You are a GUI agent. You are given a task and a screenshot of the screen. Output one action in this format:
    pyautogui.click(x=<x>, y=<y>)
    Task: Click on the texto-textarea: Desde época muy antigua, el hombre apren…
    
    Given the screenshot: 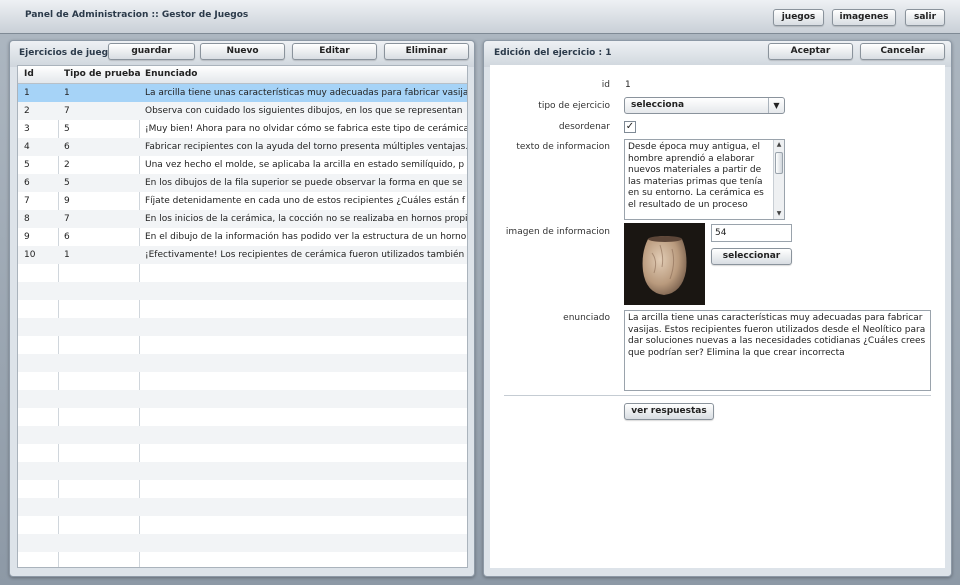 What is the action you would take?
    pyautogui.click(x=704, y=179)
    